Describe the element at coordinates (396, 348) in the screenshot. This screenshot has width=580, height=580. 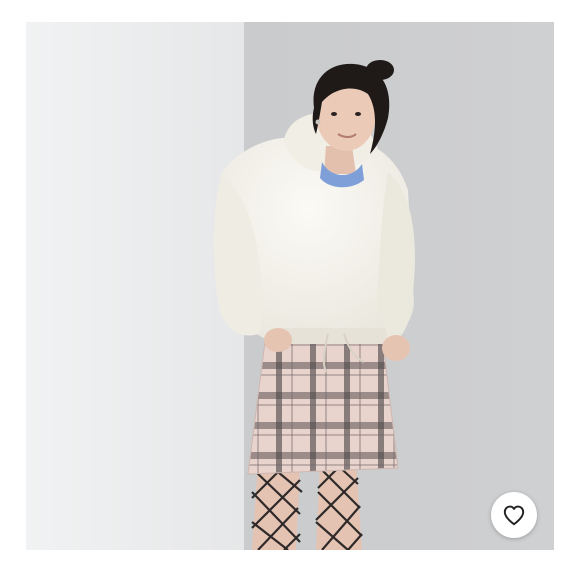
I see `right-hand` at that location.